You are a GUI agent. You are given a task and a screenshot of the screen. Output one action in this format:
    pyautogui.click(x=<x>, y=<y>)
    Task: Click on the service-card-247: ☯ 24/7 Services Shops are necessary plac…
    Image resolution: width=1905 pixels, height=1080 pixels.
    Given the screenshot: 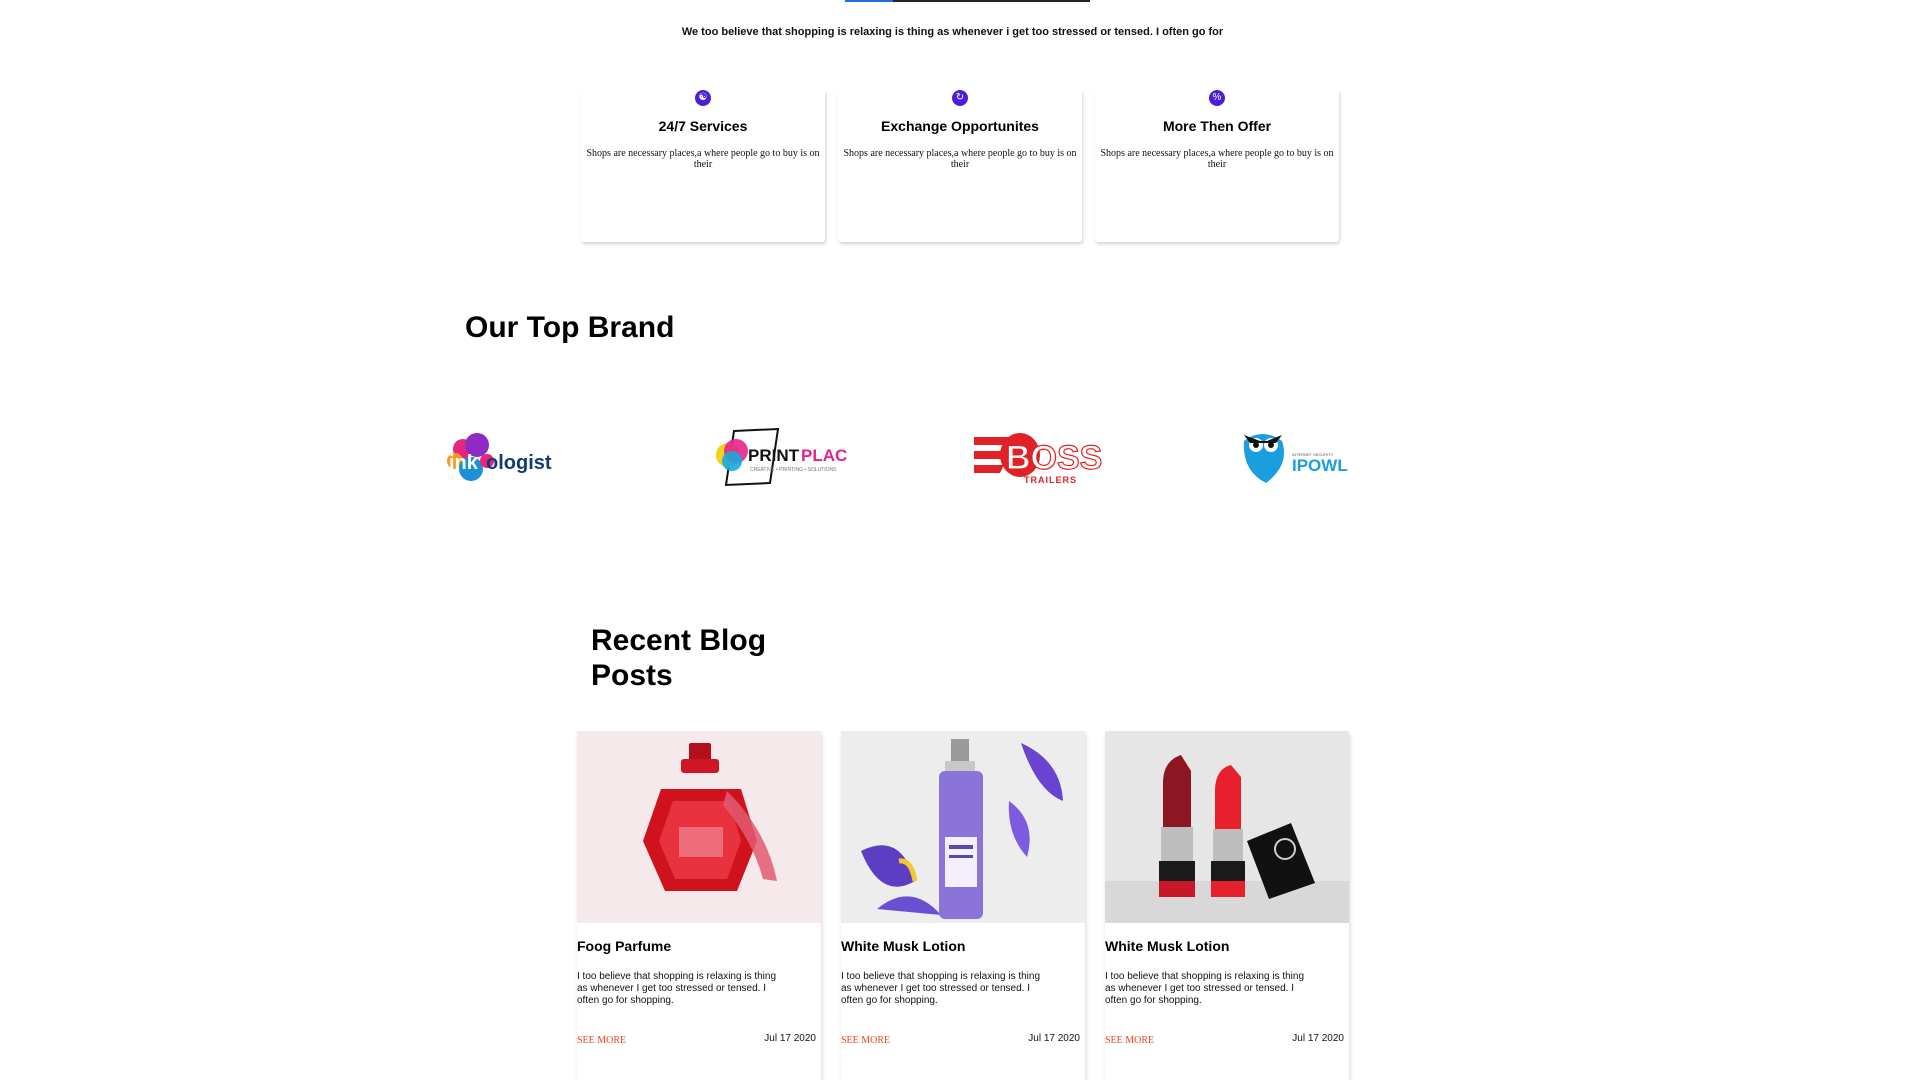 What is the action you would take?
    pyautogui.click(x=703, y=166)
    